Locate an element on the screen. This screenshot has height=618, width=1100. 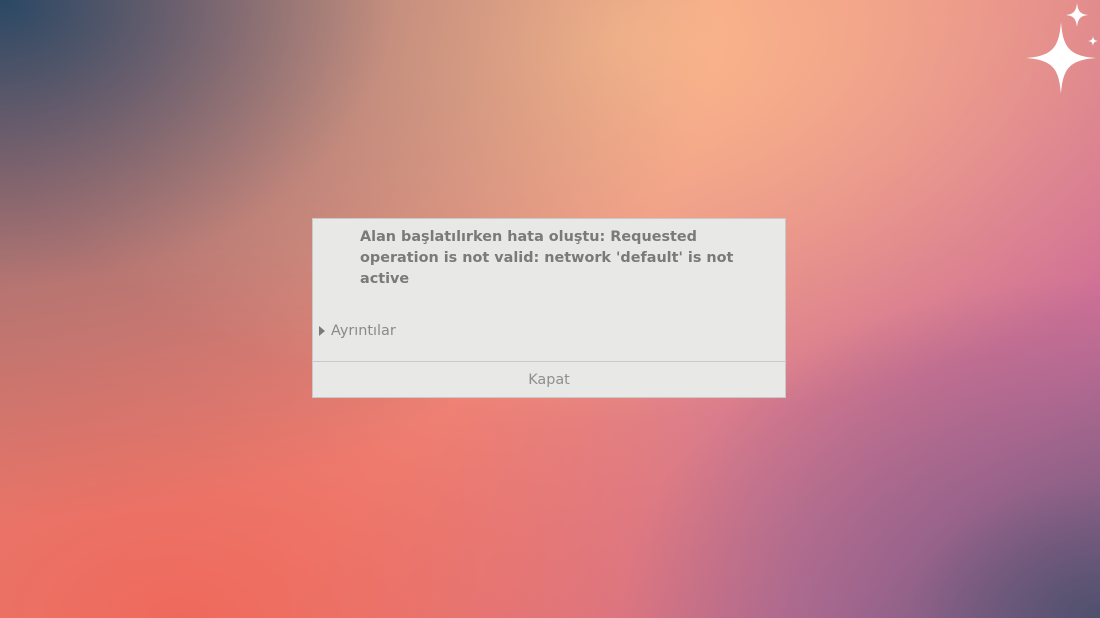
details-expander: Ayrıntılar is located at coordinates (357, 331).